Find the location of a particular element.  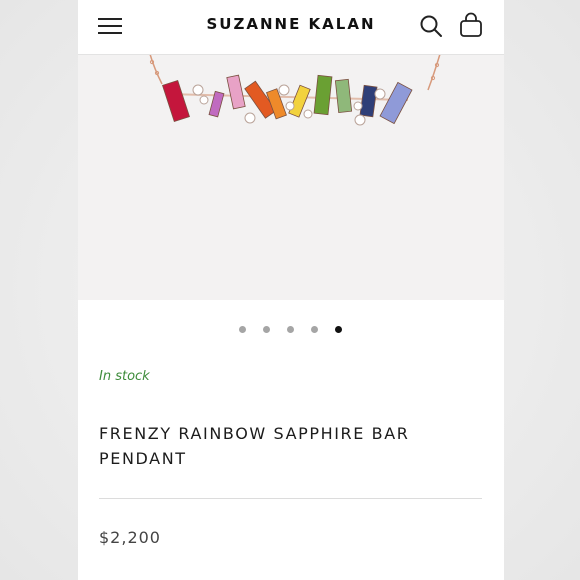

shopping-bag-icon is located at coordinates (471, 24).